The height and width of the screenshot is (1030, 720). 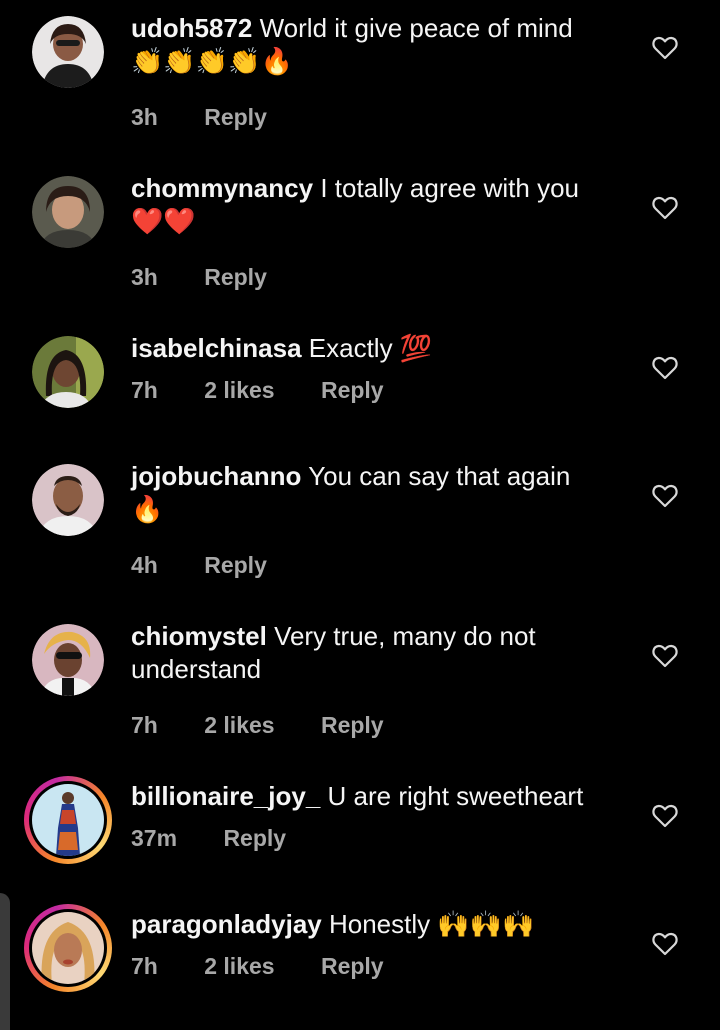 I want to click on comment-text: Honestly 🙌🙌🙌, so click(x=431, y=924).